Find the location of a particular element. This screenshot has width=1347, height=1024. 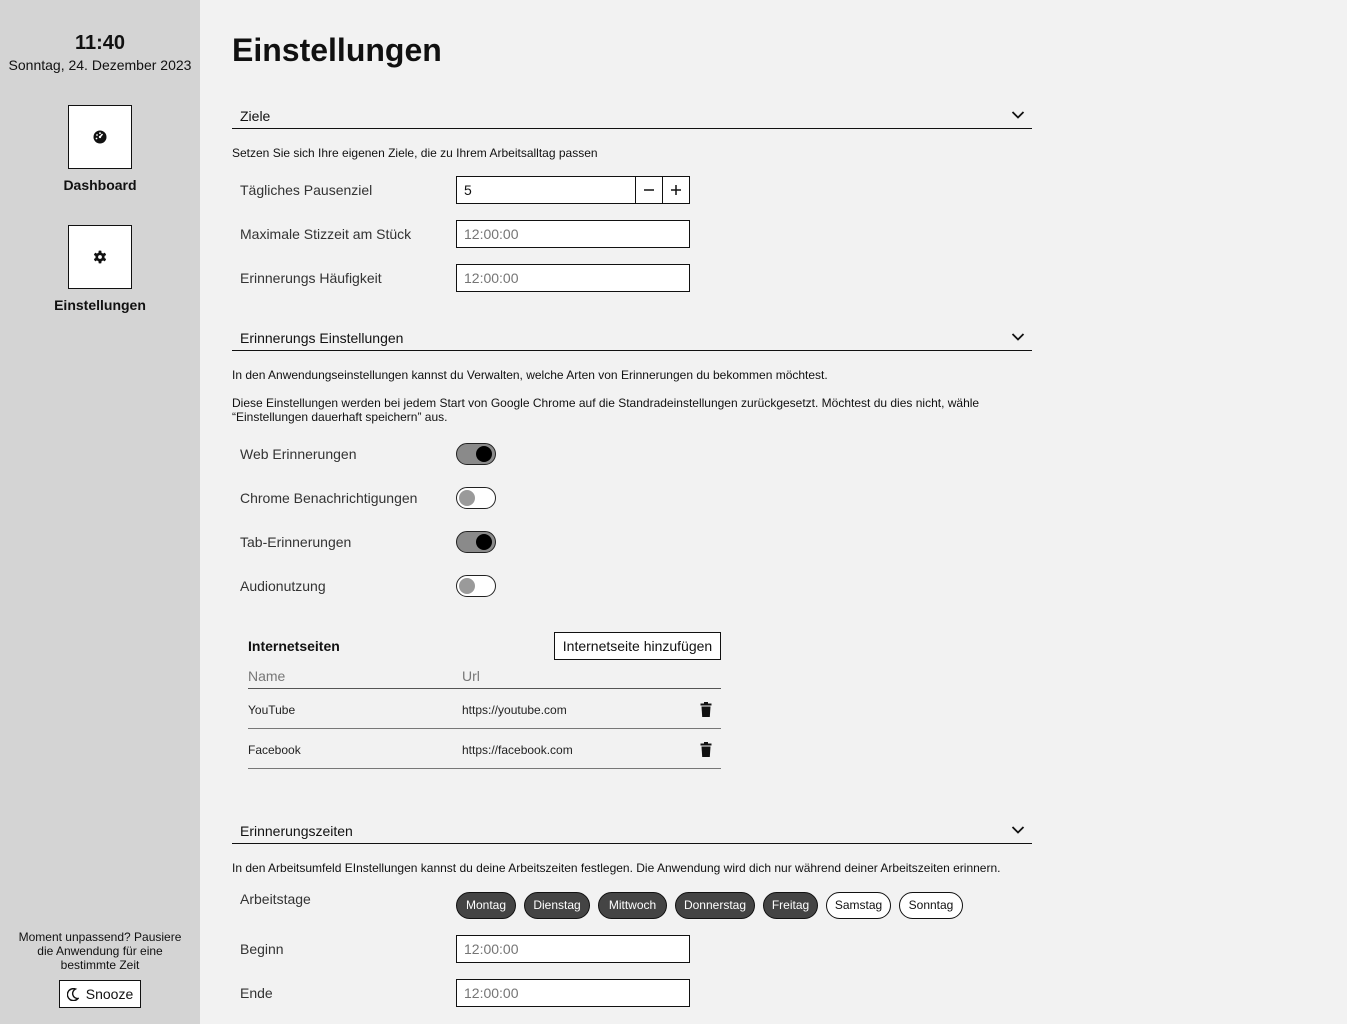

reminder-frequency-label: Erinnerungs Häufigkeit is located at coordinates (311, 278).